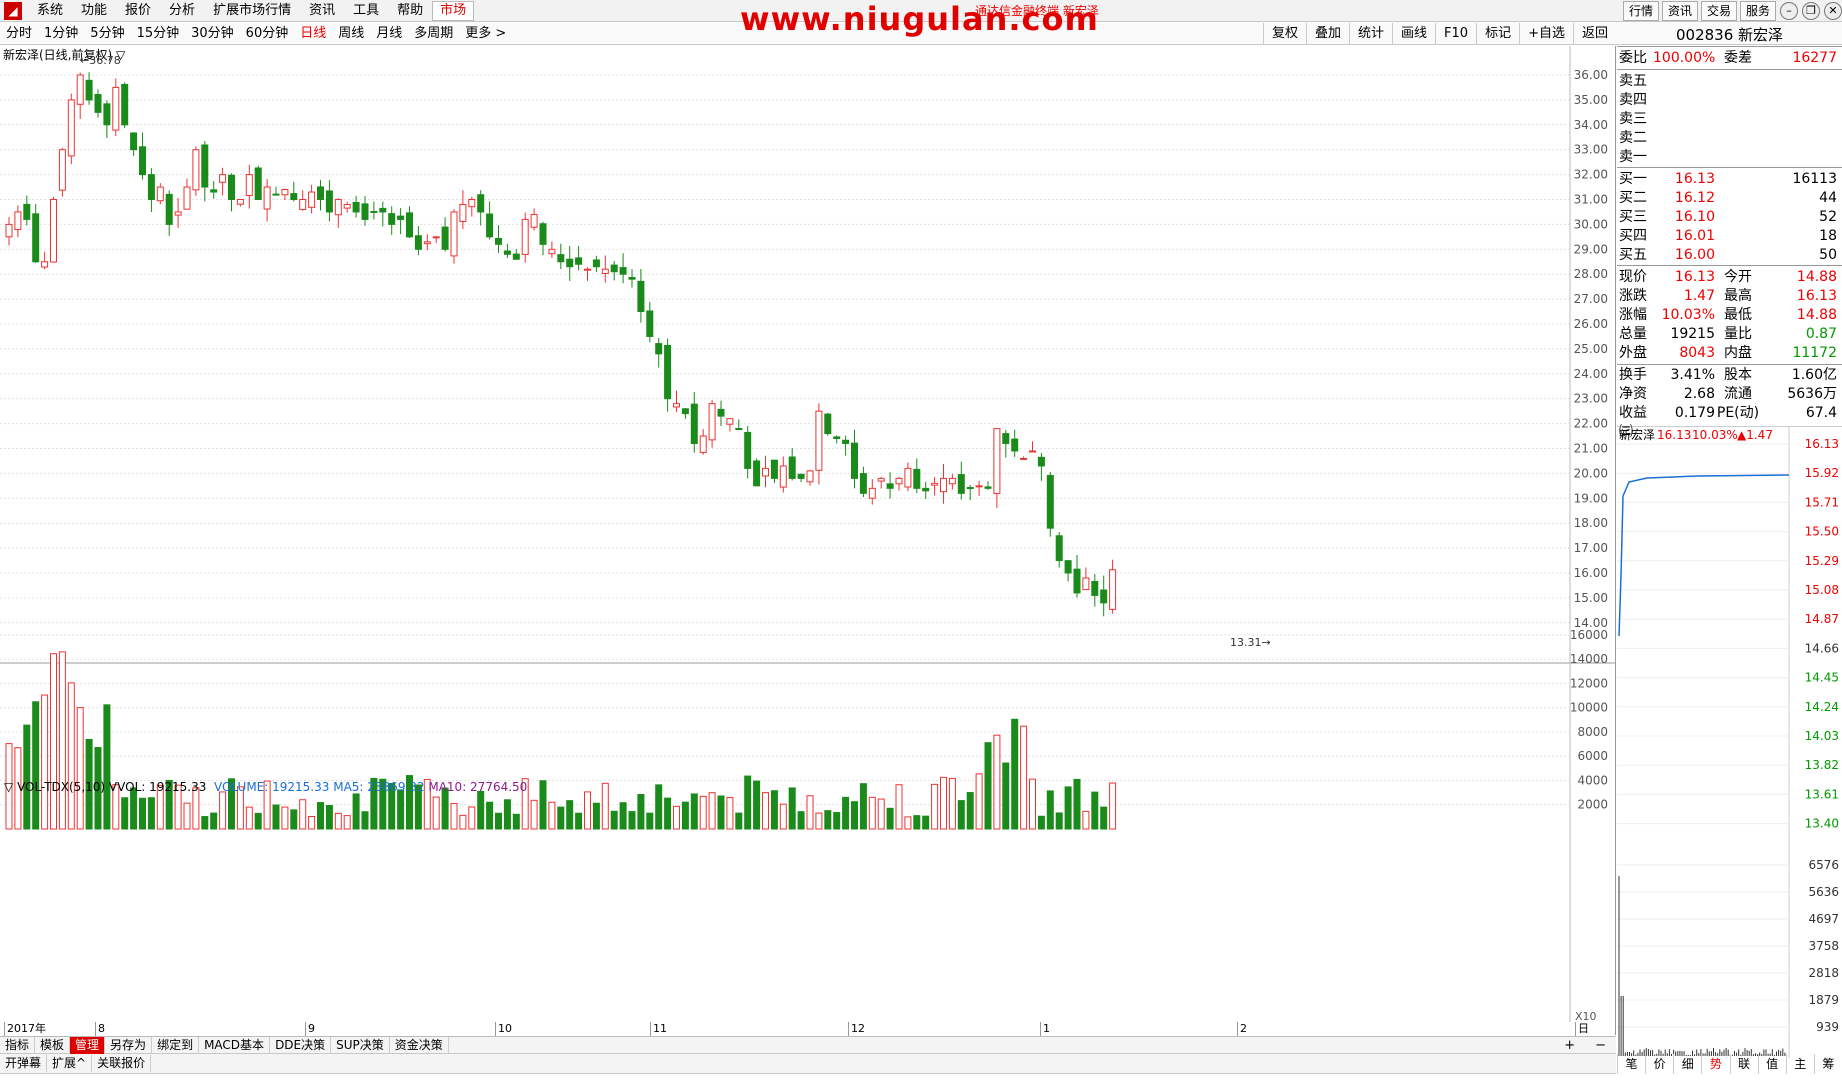 Image resolution: width=1842 pixels, height=1080 pixels. What do you see at coordinates (300, 1045) in the screenshot?
I see `tab-dde: DDE决策` at bounding box center [300, 1045].